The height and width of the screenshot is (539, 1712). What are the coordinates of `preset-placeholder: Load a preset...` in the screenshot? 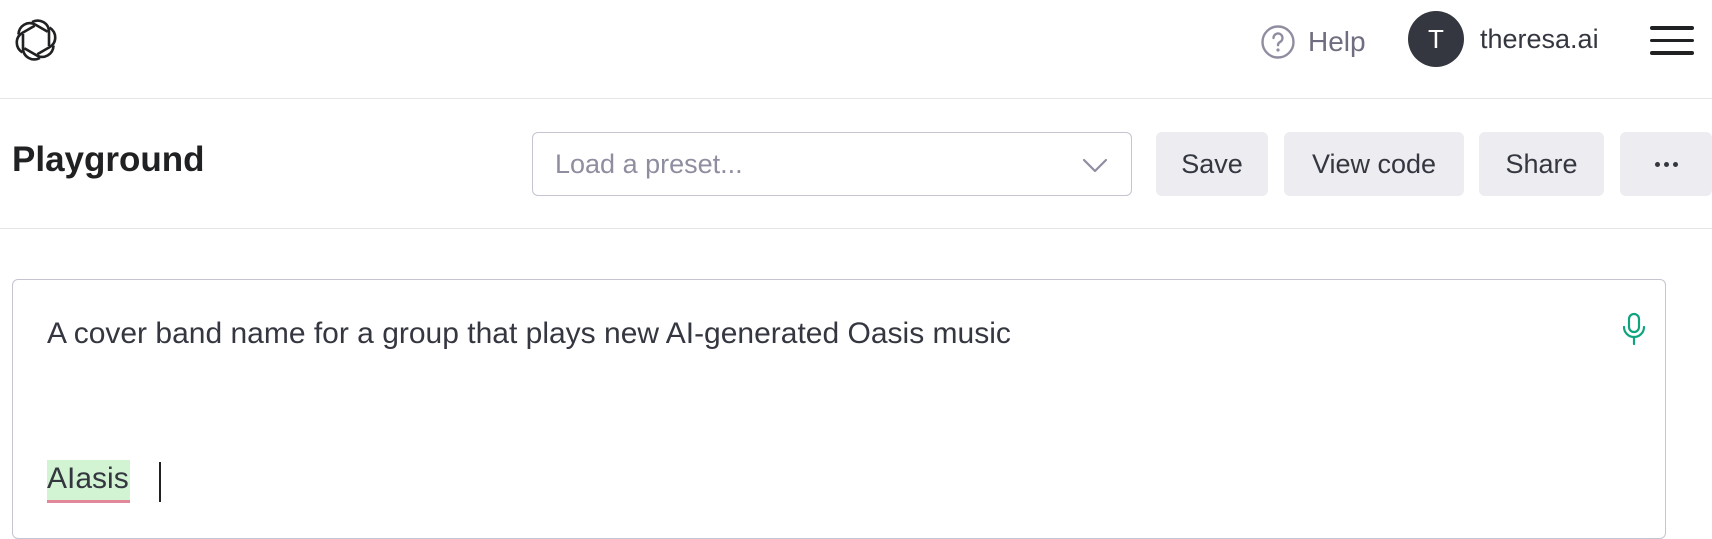 It's located at (649, 163).